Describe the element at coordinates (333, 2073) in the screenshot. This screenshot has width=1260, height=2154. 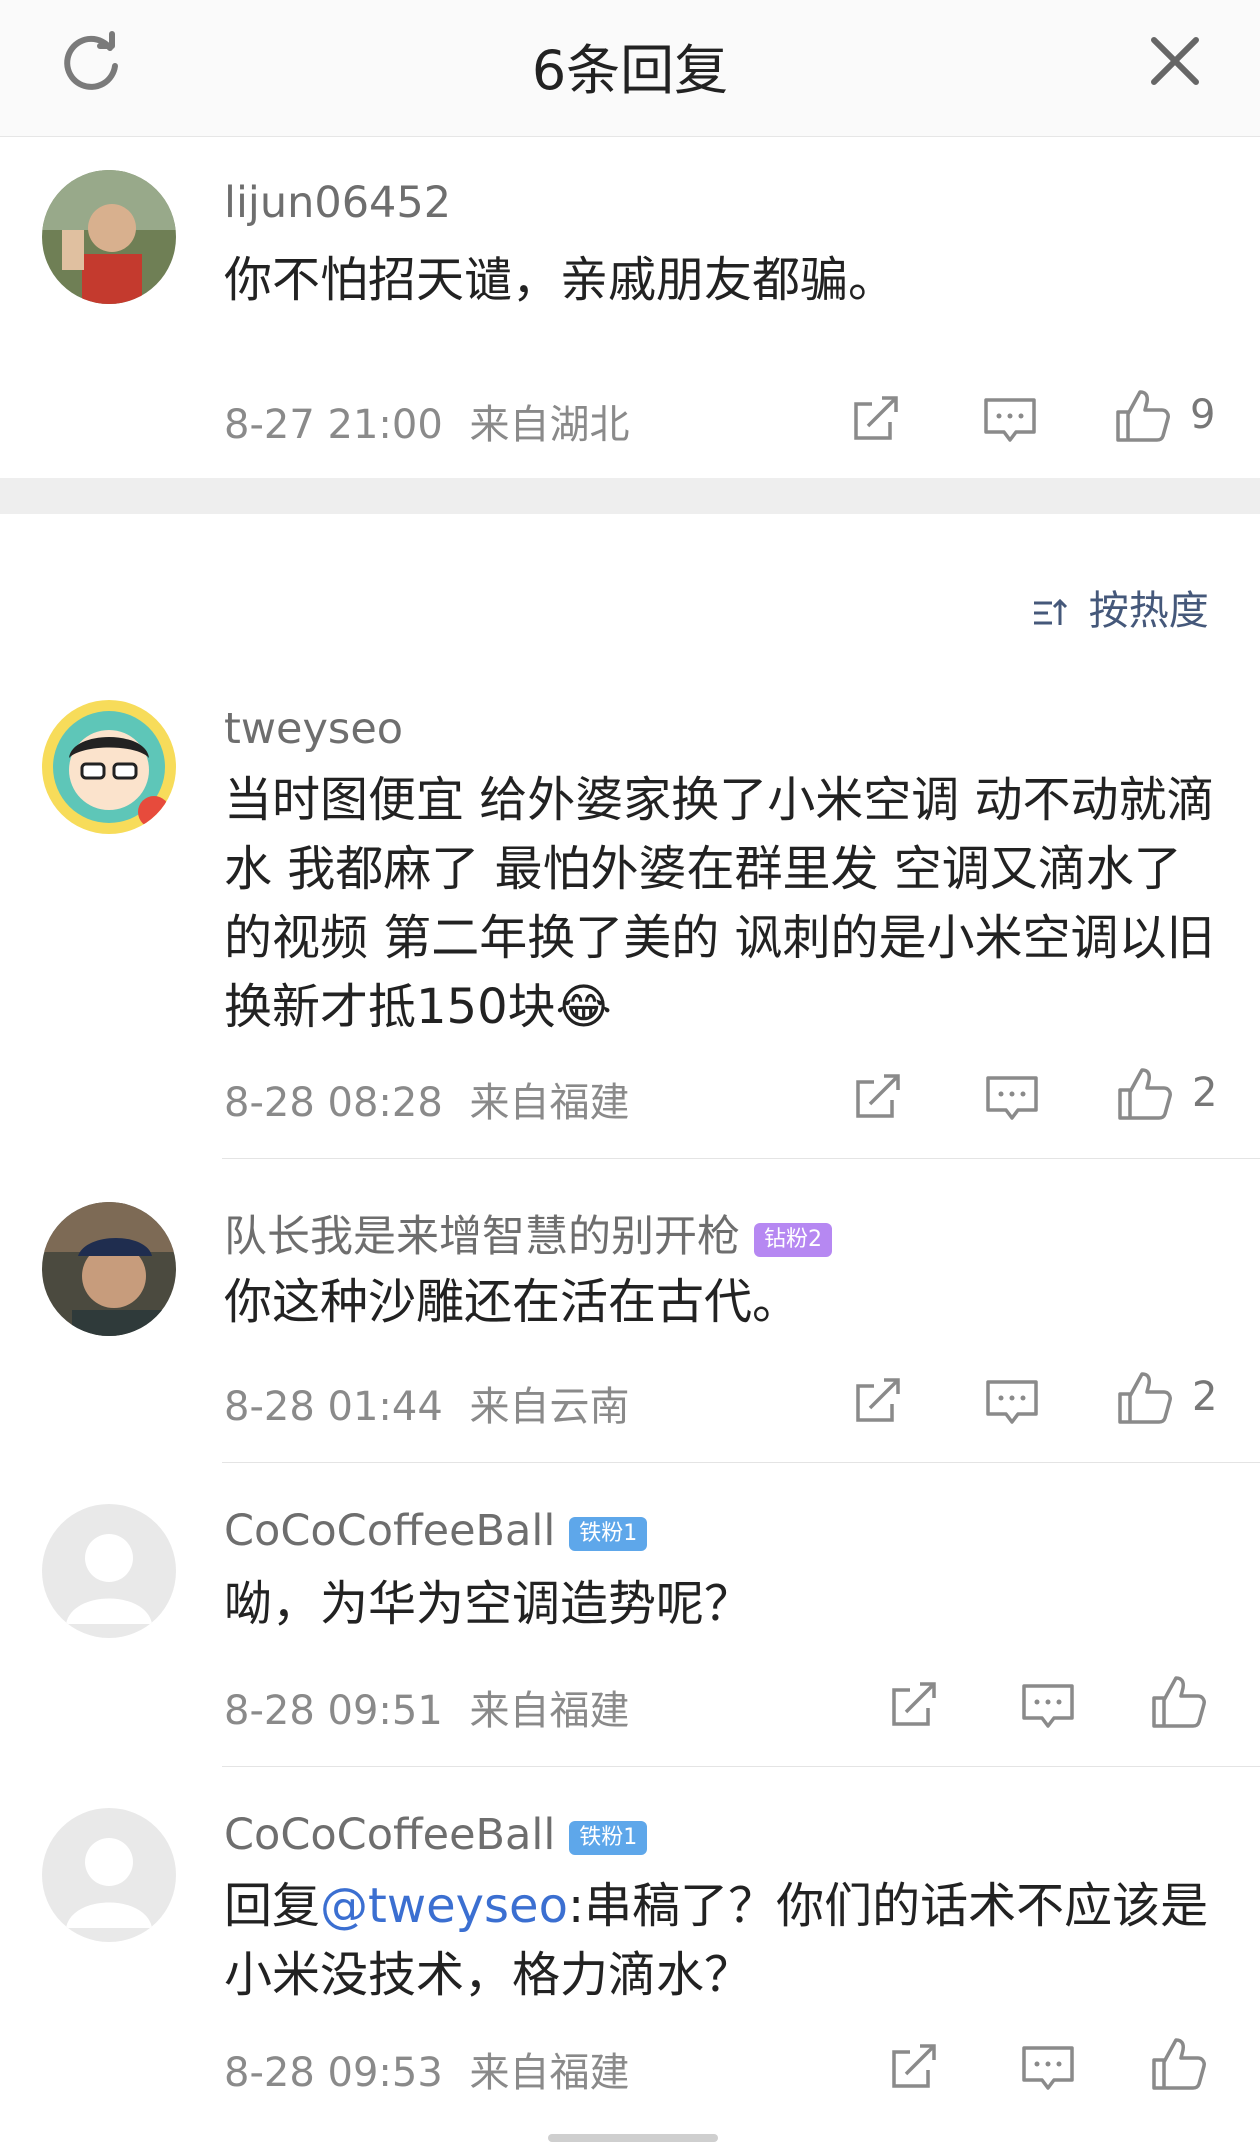
I see `comment-time: 8-28 09:53` at that location.